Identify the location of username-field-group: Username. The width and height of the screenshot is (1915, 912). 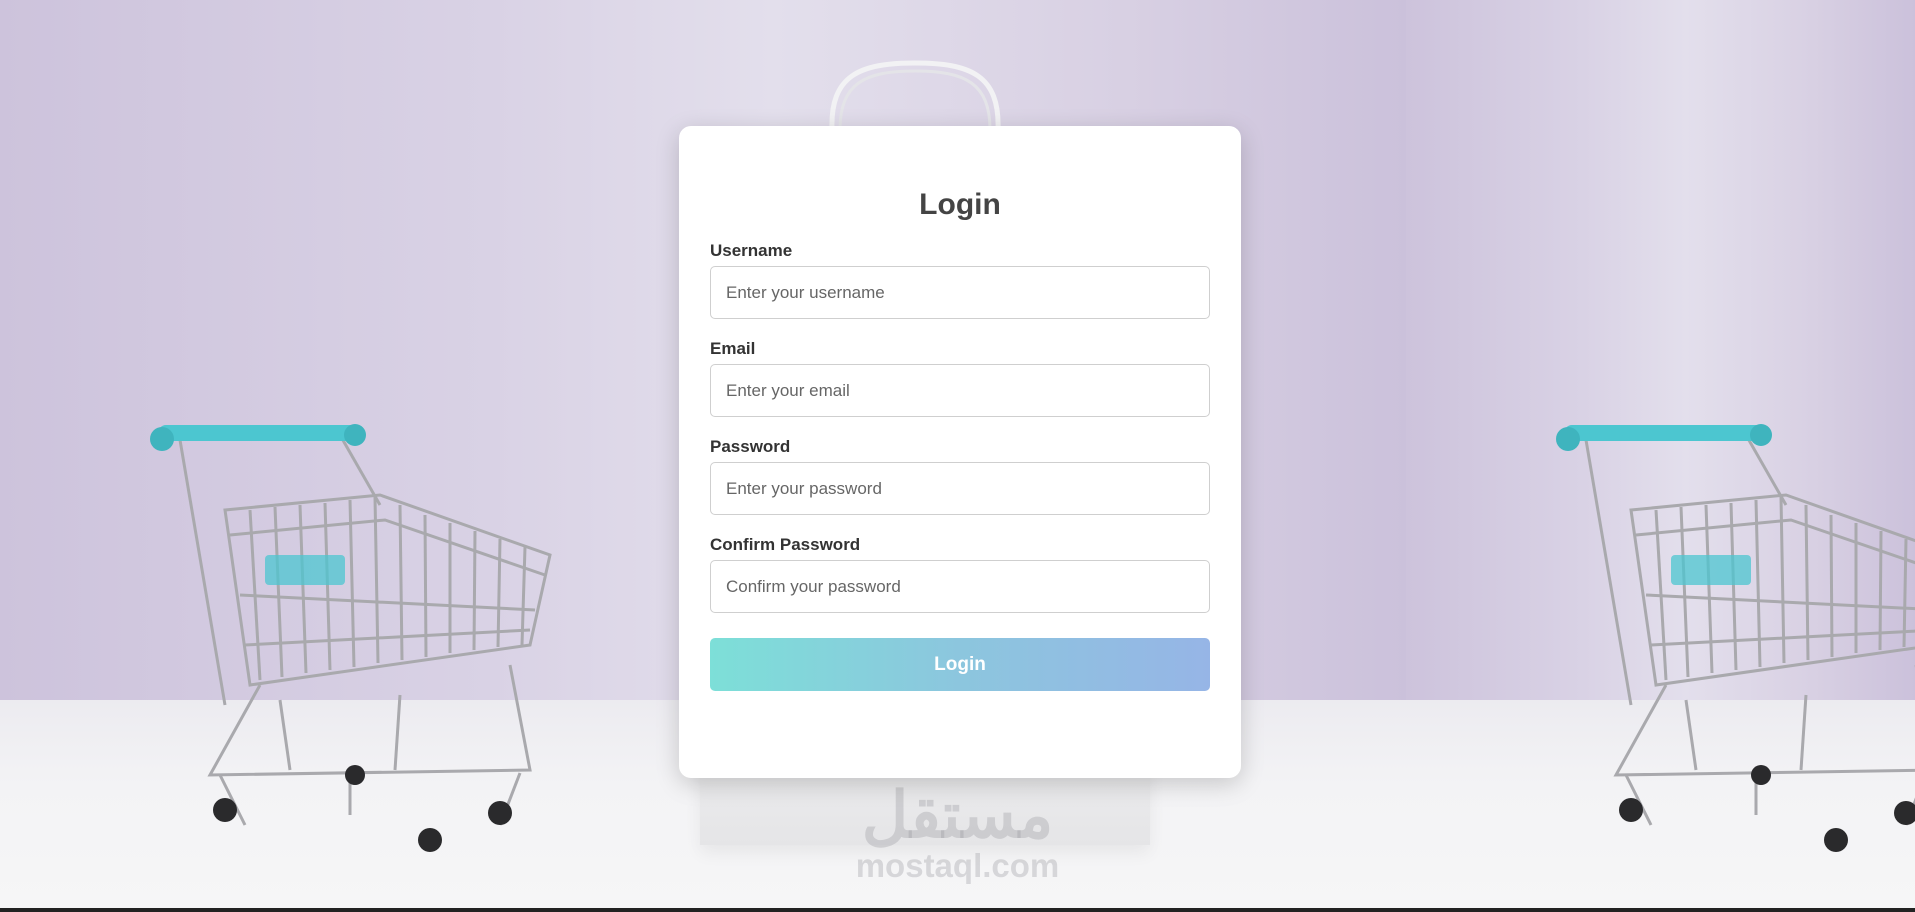
(960, 280).